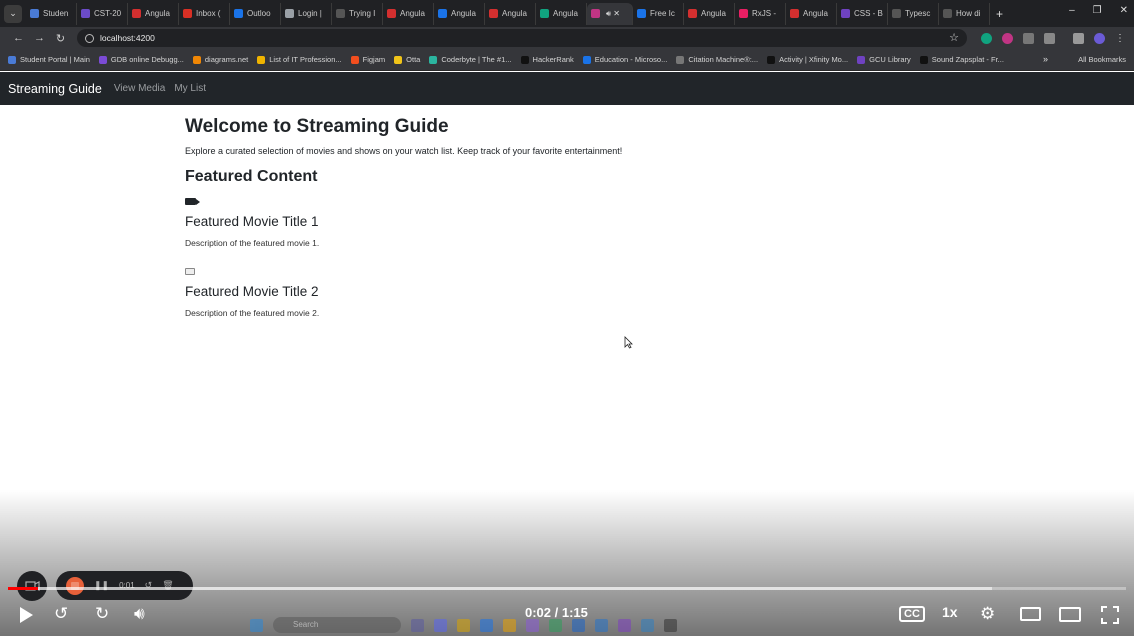 The height and width of the screenshot is (636, 1134). I want to click on bookmark-item: HackerRank, so click(547, 59).